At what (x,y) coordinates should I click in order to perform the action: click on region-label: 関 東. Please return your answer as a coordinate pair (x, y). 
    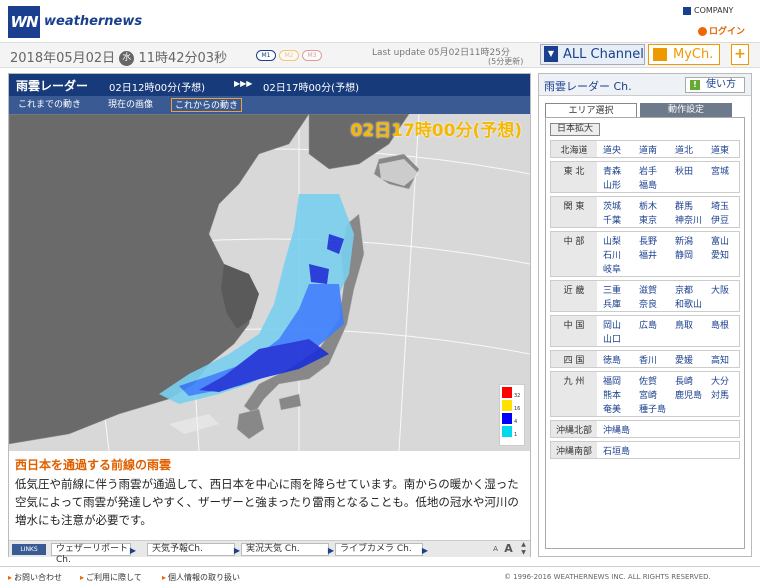
    Looking at the image, I should click on (574, 212).